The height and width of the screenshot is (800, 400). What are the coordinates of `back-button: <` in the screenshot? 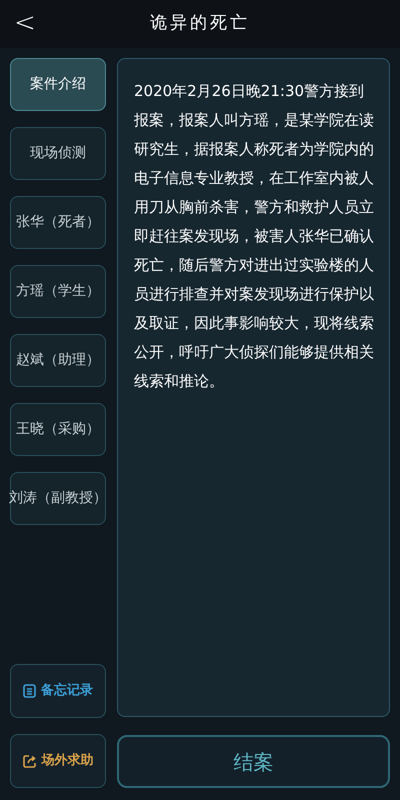 It's located at (25, 23).